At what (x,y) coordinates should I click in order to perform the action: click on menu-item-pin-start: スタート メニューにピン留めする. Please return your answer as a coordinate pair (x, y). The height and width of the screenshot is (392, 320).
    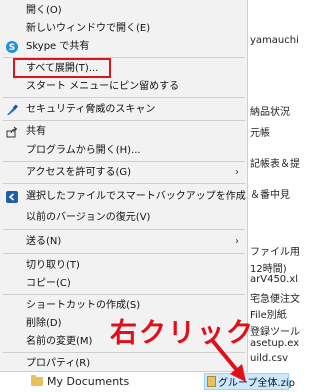
    Looking at the image, I should click on (123, 87).